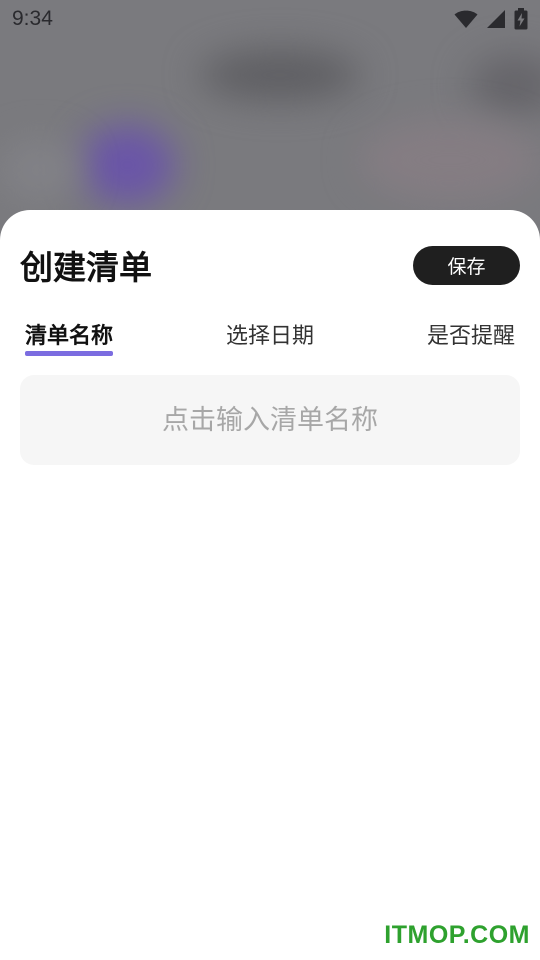 The width and height of the screenshot is (540, 960). I want to click on sheet-title: 创建清单, so click(86, 267).